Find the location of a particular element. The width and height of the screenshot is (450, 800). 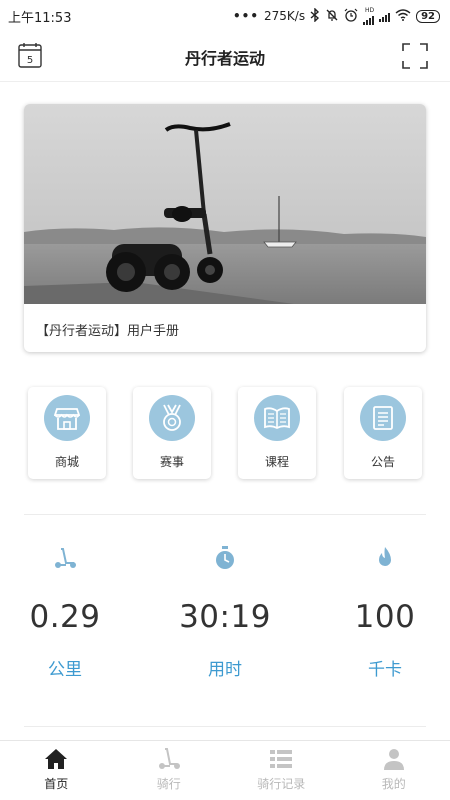

menu-item-notices: 公告 is located at coordinates (383, 433).